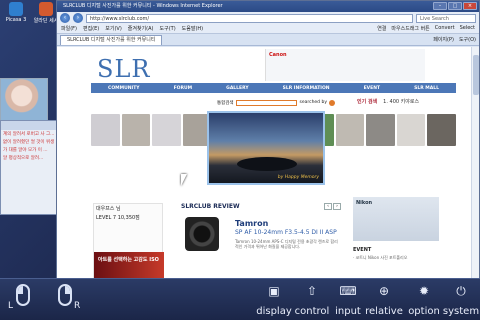 This screenshot has height=320, width=480. I want to click on menu-link: 연결, so click(381, 28).